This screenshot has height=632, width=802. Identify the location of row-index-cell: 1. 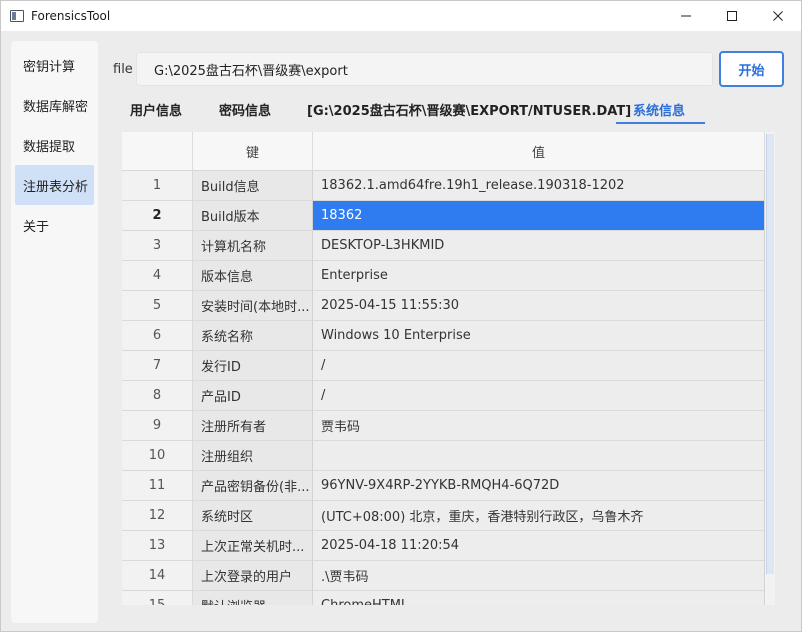
(157, 186).